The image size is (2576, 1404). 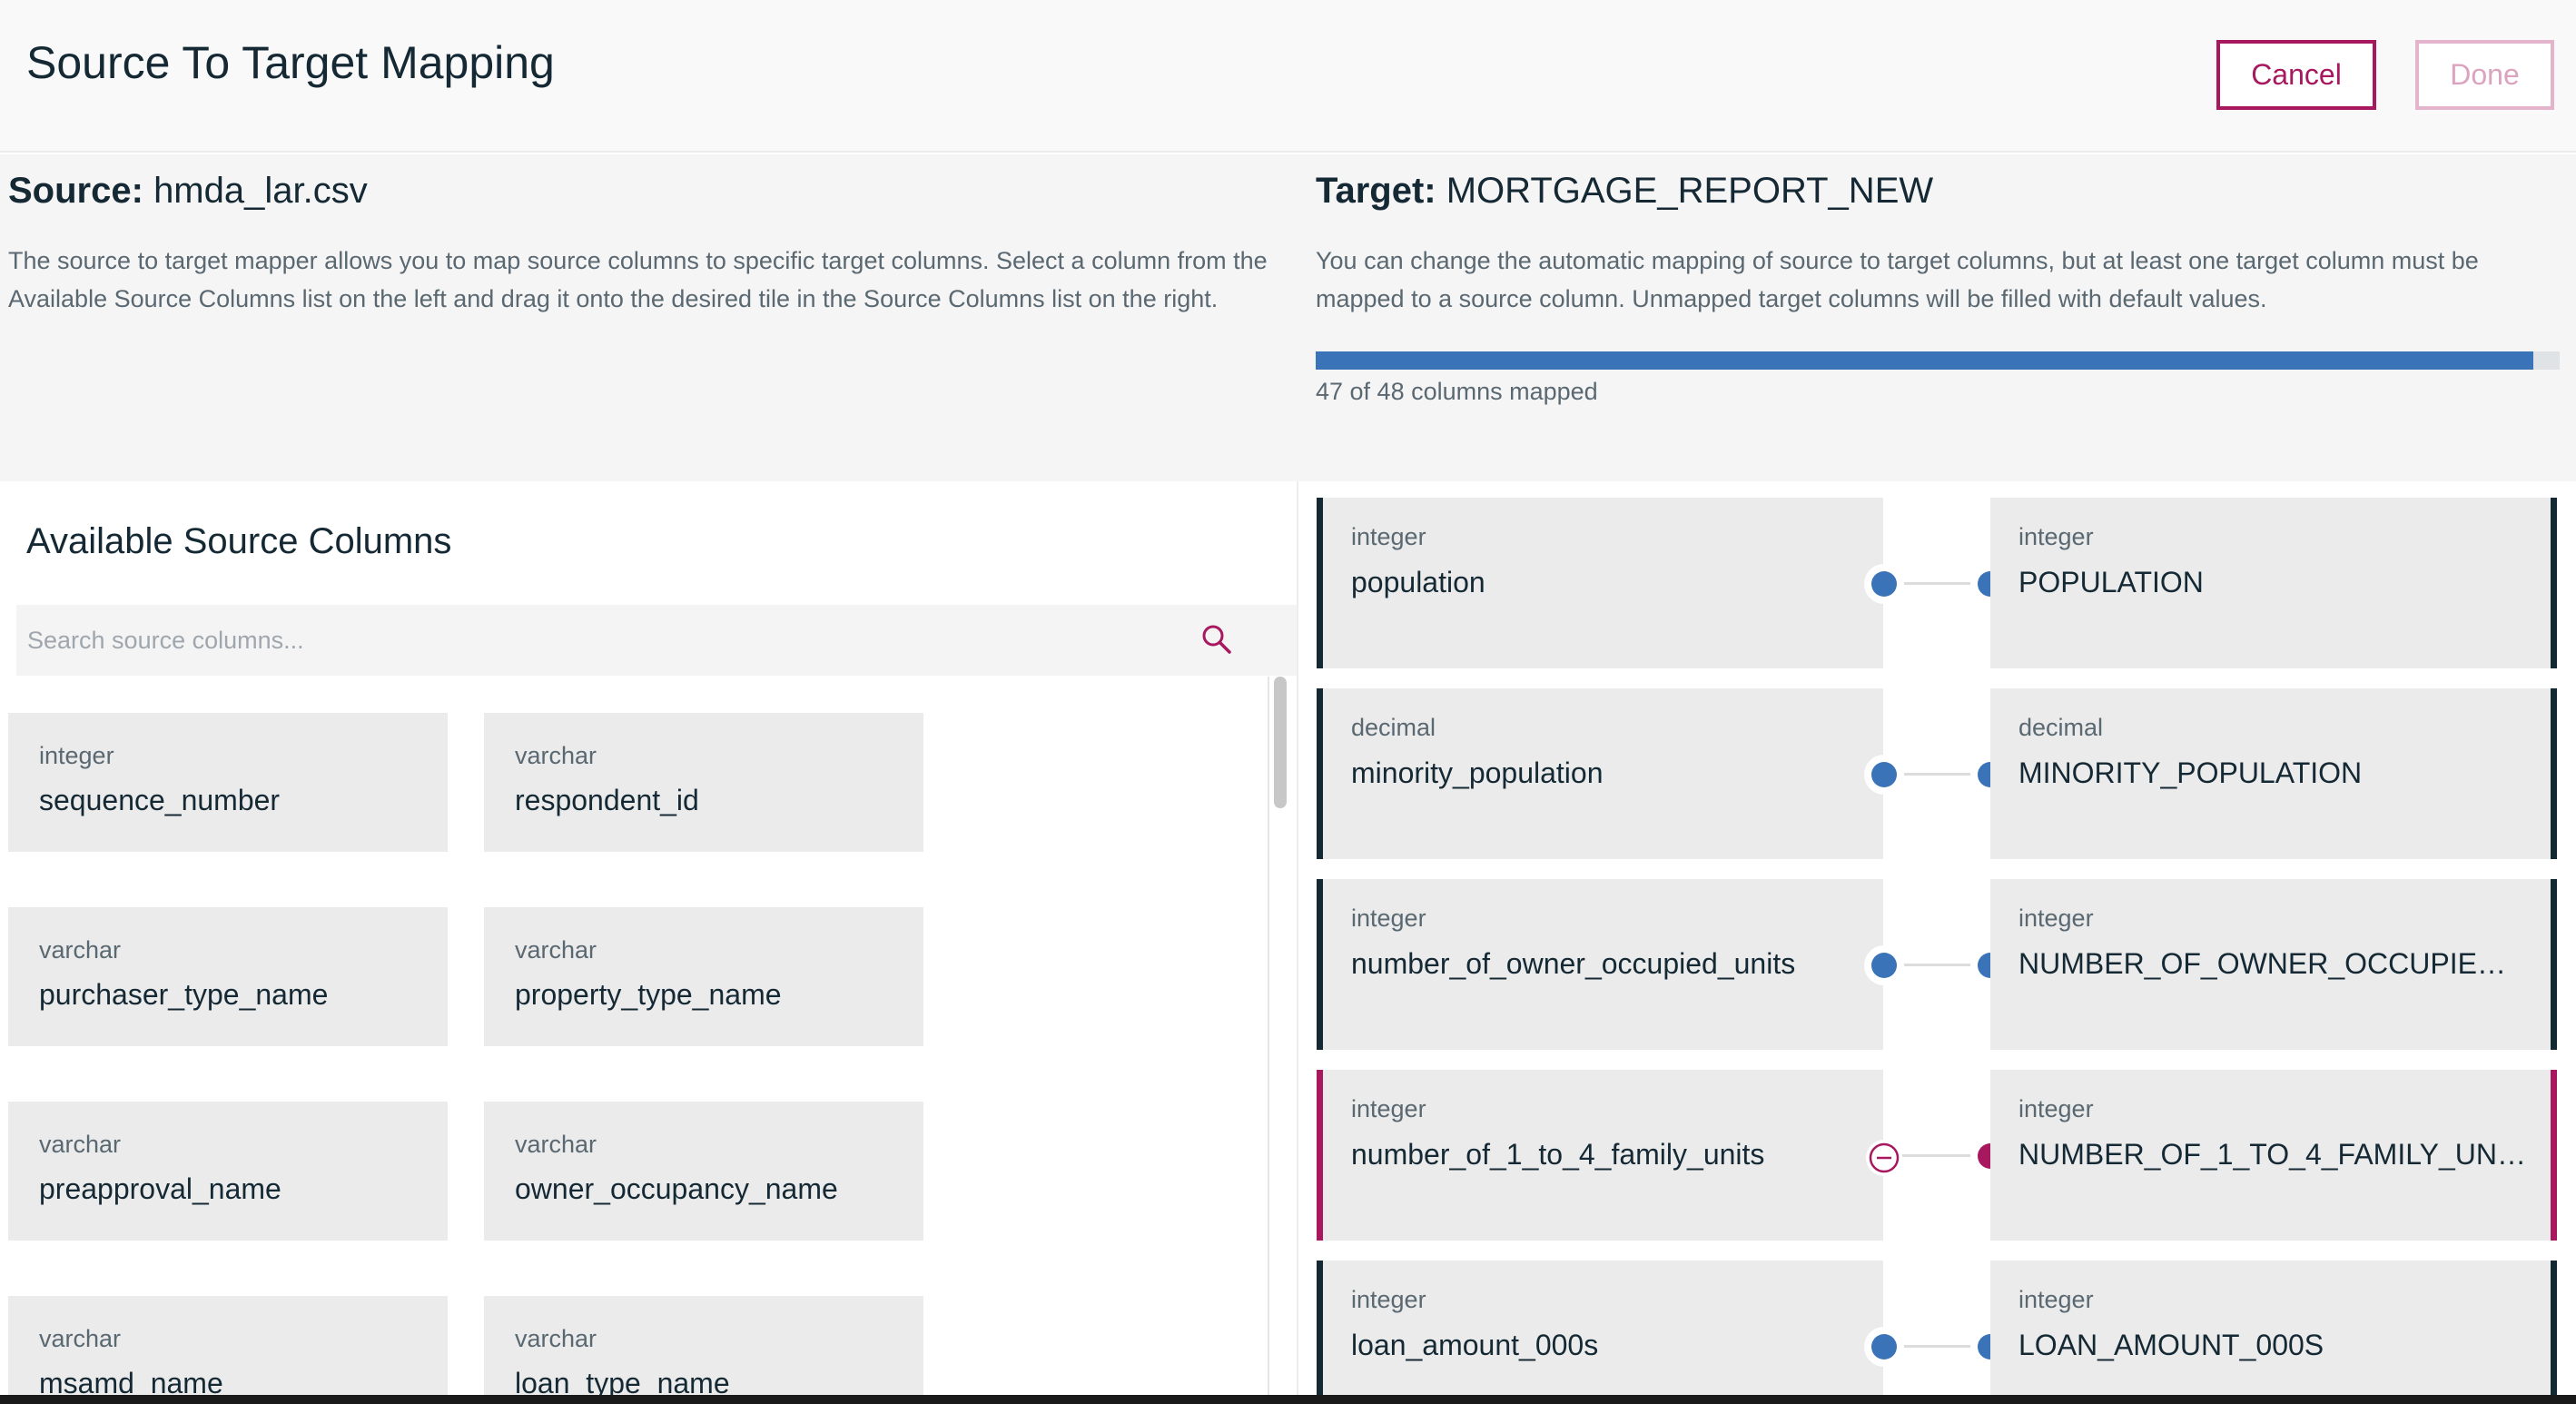 What do you see at coordinates (2273, 583) in the screenshot?
I see `target-column-tile: integer POPULATION` at bounding box center [2273, 583].